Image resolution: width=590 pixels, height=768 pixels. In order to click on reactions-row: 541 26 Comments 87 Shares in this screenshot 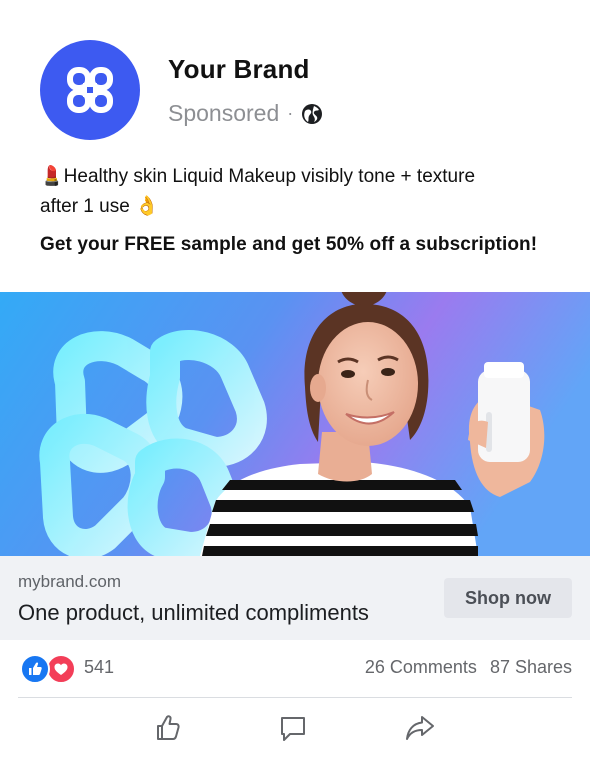, I will do `click(295, 668)`.